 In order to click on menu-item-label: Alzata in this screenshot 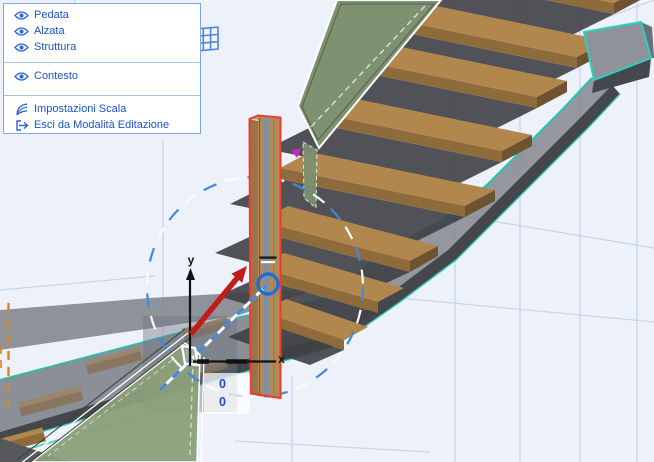, I will do `click(49, 31)`.